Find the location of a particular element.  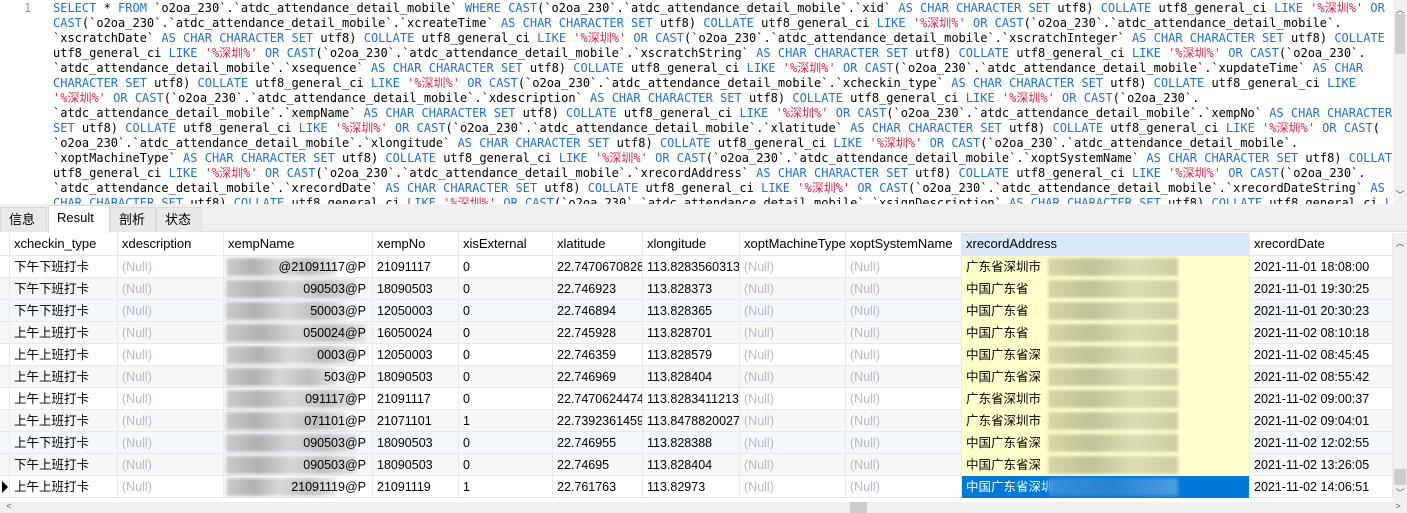

cell-xlongitude: 113.8478820027 is located at coordinates (691, 421).